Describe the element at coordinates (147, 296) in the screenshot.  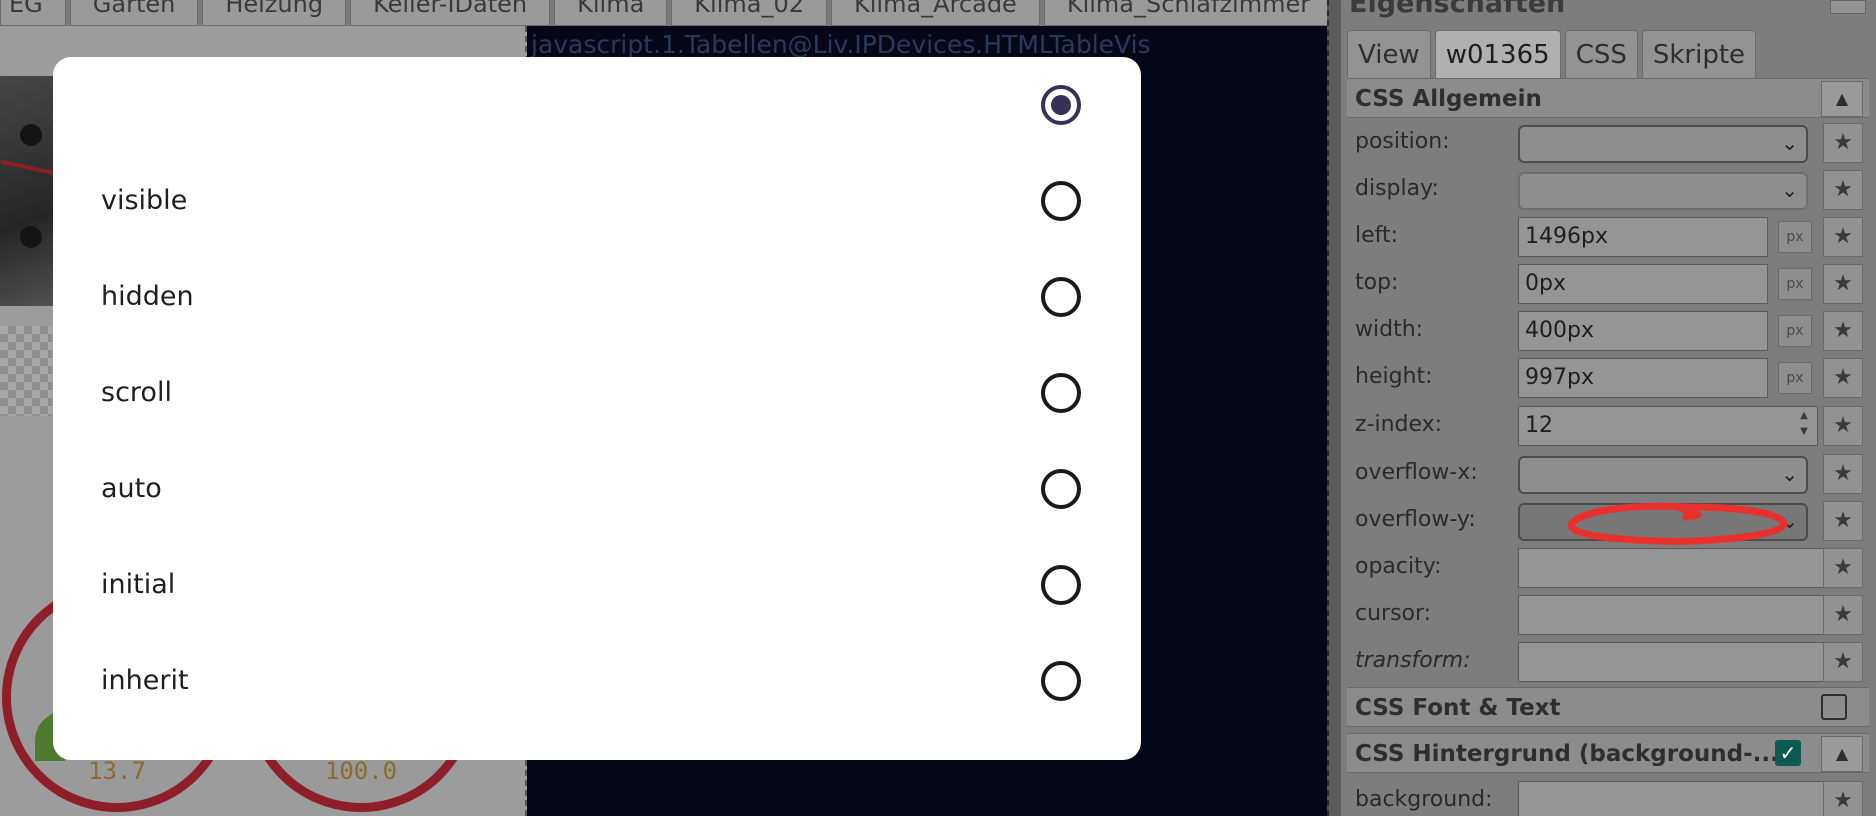
I see `option-label: hidden` at that location.